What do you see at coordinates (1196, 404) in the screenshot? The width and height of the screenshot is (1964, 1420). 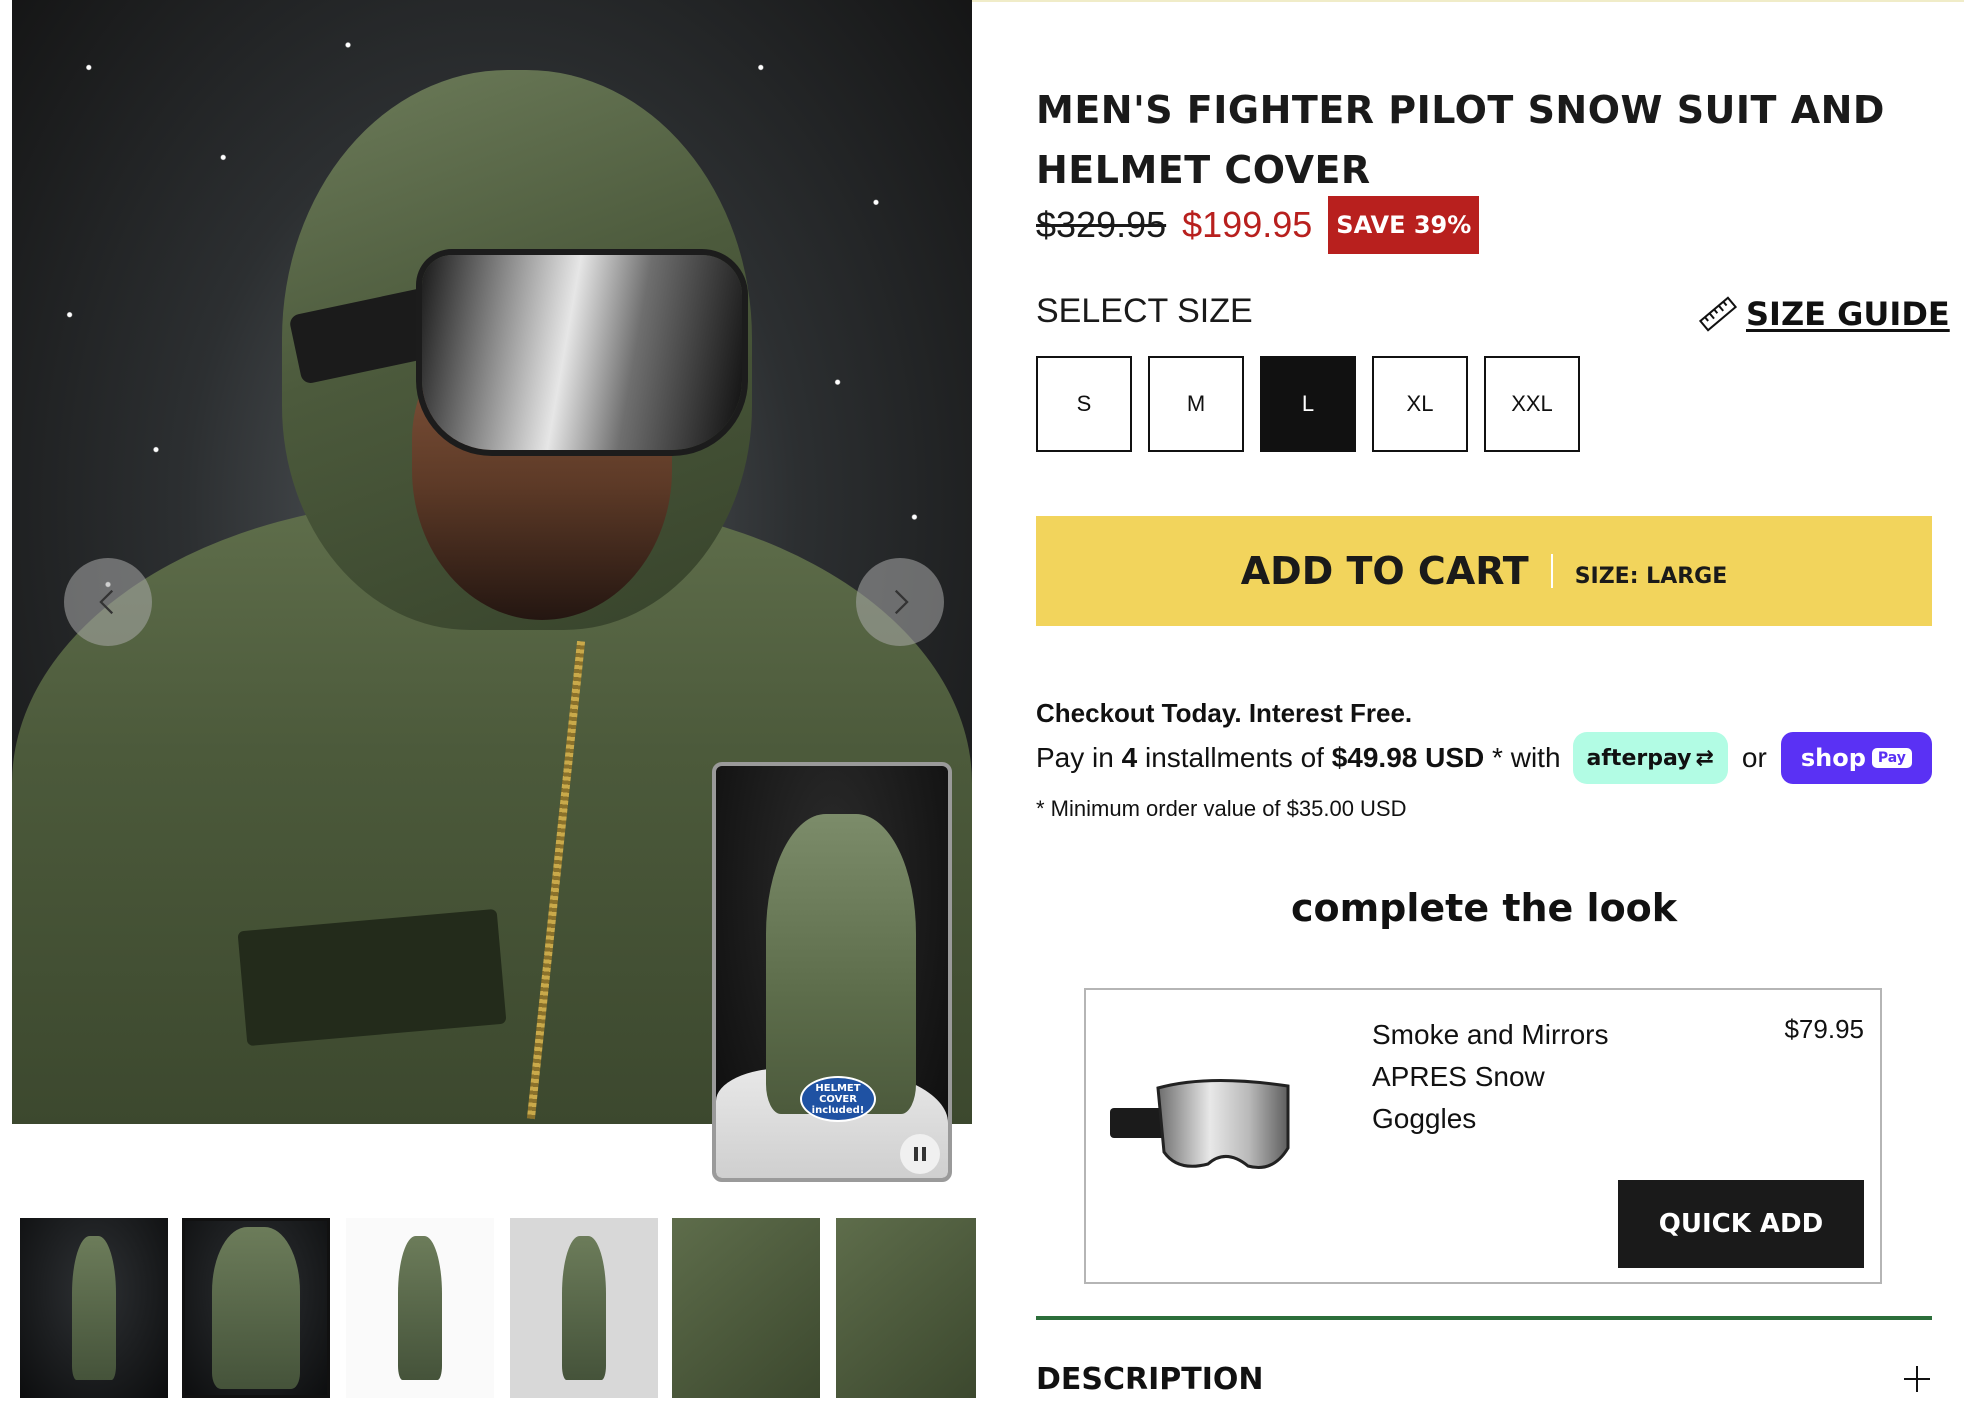 I see `size-option-m: M` at bounding box center [1196, 404].